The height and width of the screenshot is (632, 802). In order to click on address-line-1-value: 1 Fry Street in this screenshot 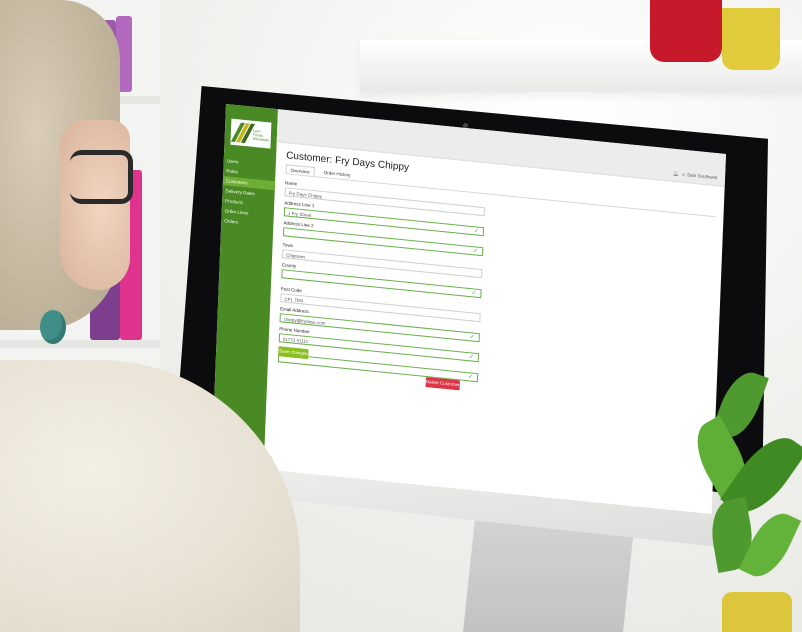, I will do `click(299, 214)`.